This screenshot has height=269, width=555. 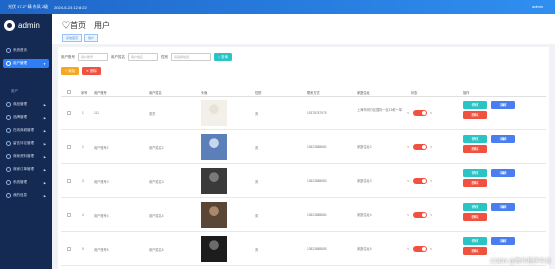 I want to click on search-button: ⌕ 查询, so click(x=223, y=57).